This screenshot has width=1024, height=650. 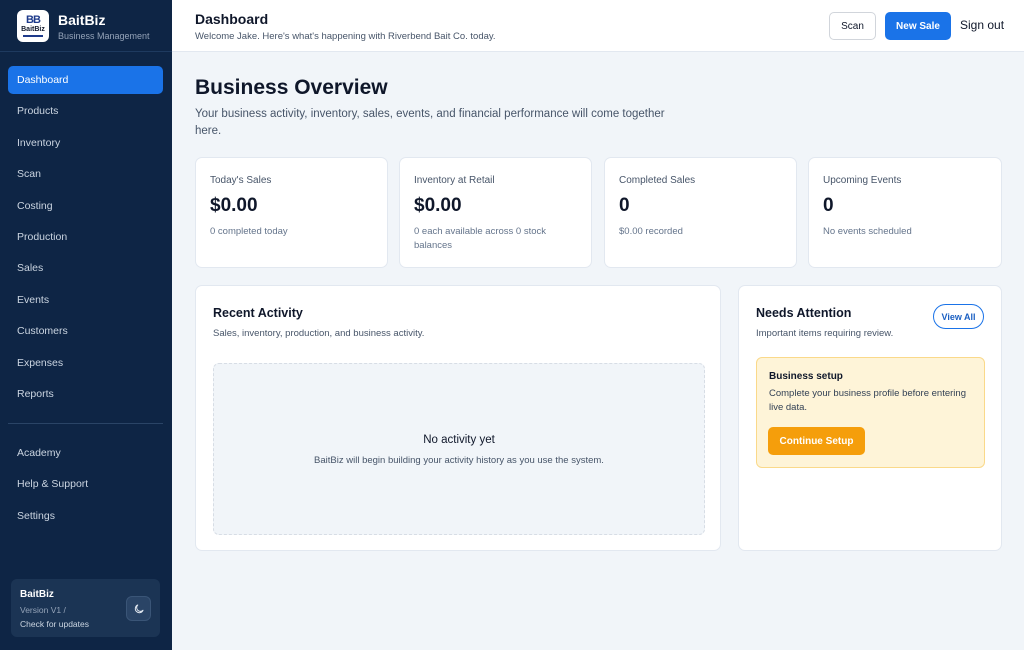 I want to click on sidebar-item-settings: Settings, so click(x=85, y=516).